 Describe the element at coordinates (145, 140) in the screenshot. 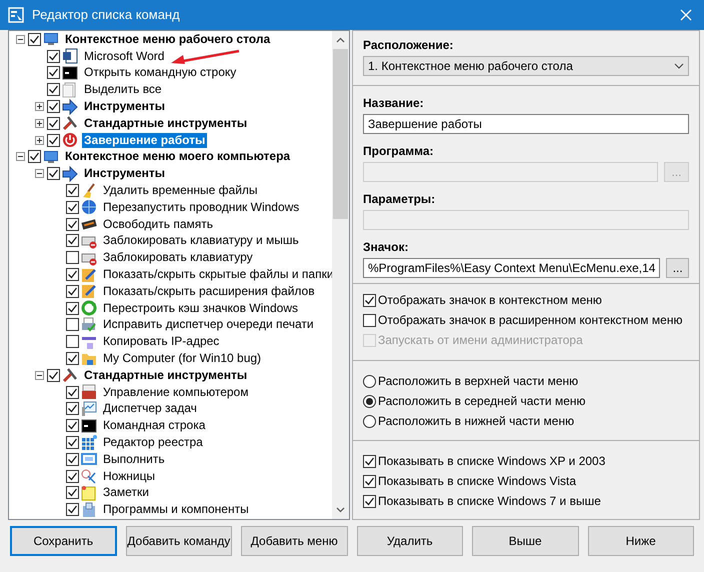

I see `tree-item: Завершение работы` at that location.